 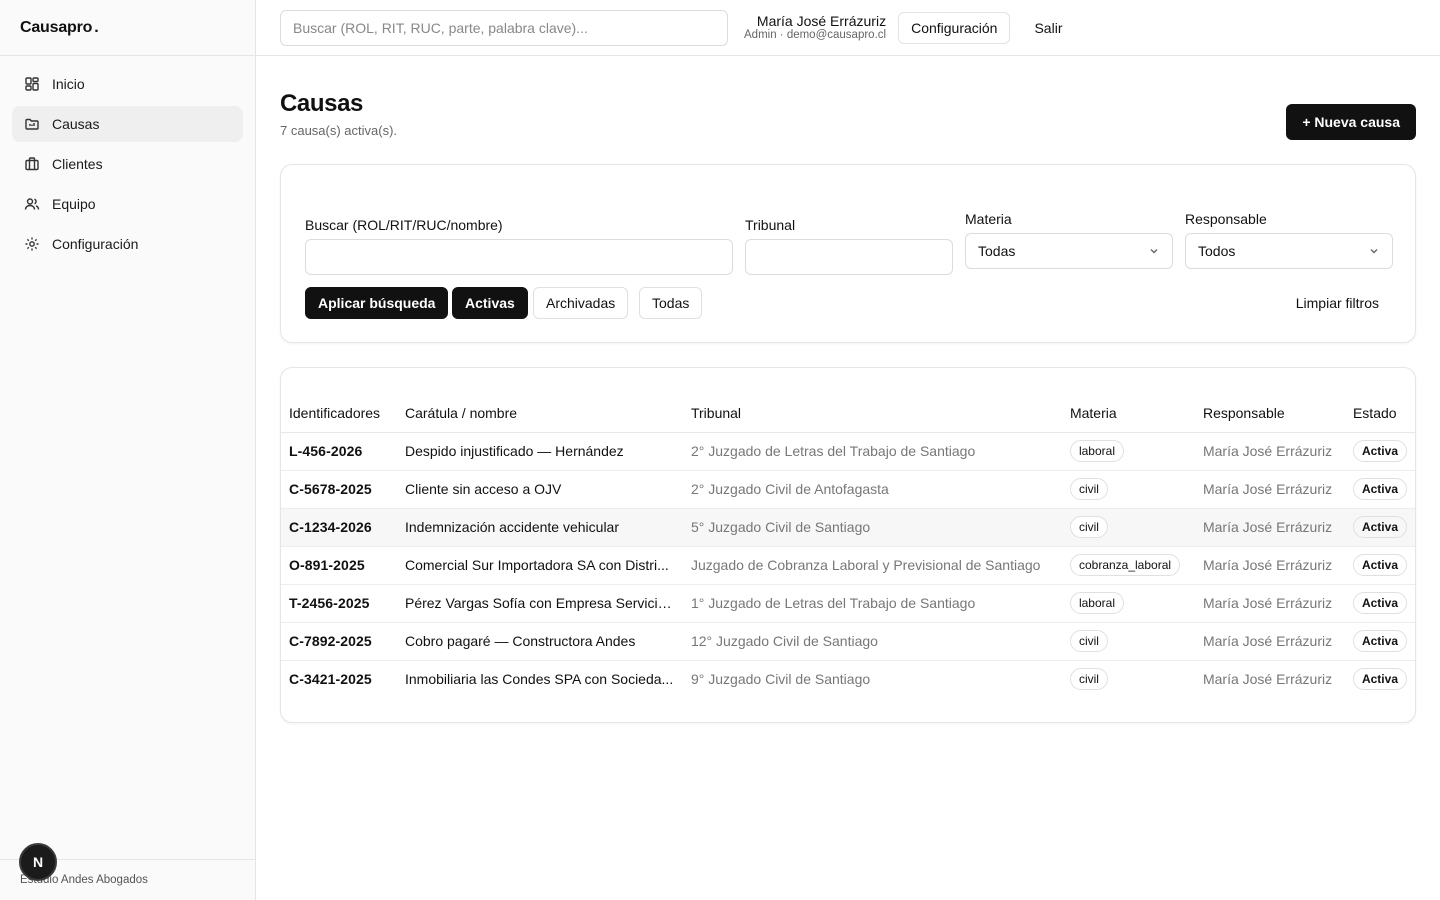 I want to click on sidebar-item-equipo: Equipo, so click(x=127, y=204).